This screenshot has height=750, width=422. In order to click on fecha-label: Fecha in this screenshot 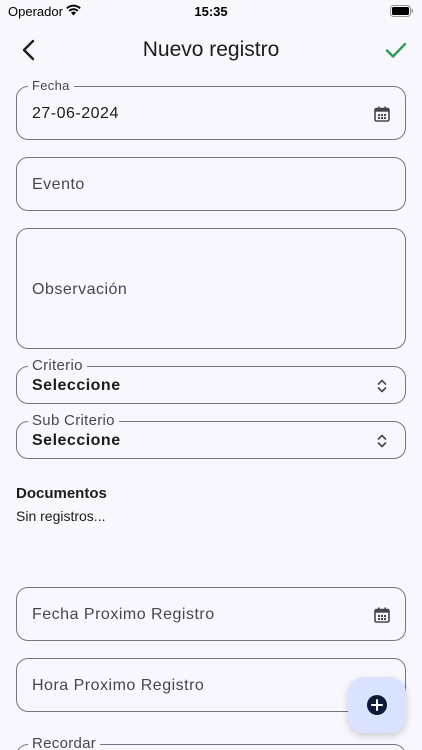, I will do `click(51, 85)`.